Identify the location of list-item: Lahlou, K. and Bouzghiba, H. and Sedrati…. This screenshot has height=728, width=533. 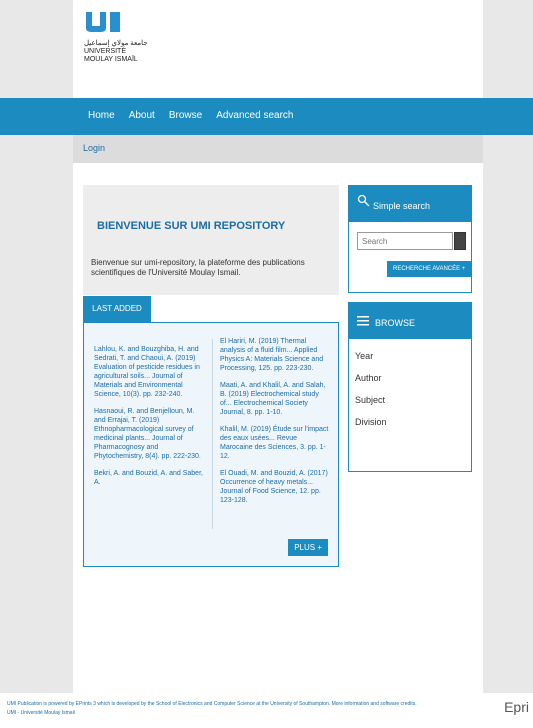
(149, 372).